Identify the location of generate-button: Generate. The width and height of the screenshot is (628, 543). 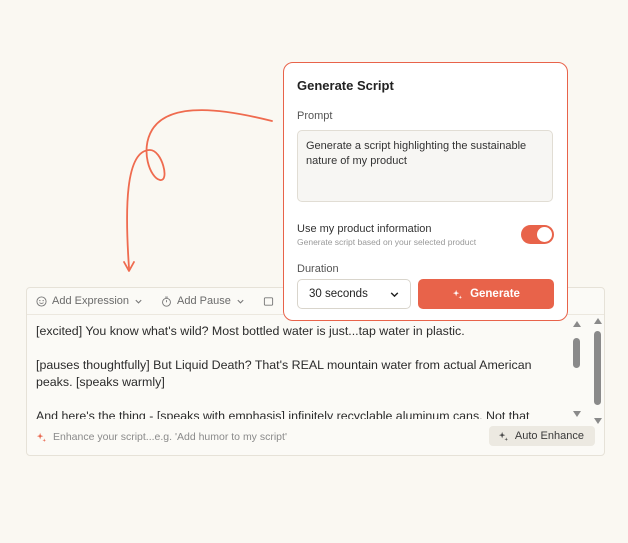
(486, 294).